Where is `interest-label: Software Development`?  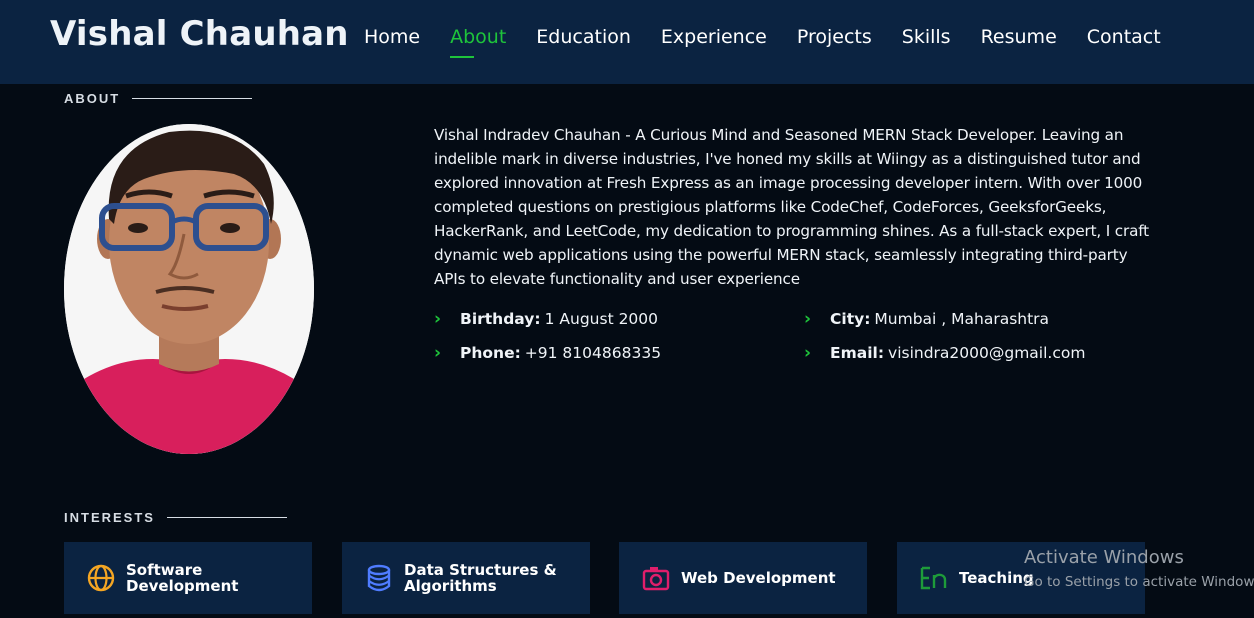 interest-label: Software Development is located at coordinates (182, 578).